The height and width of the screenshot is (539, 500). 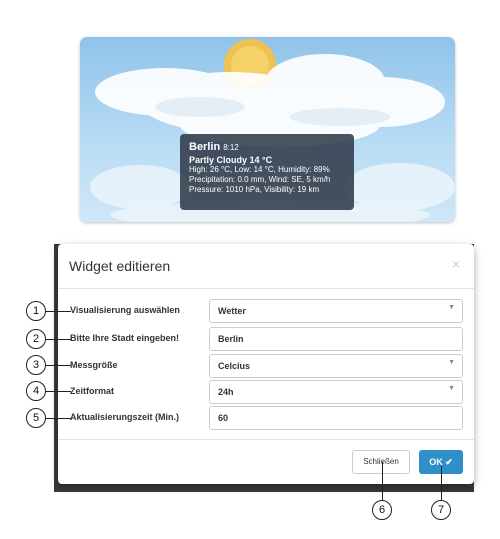 I want to click on callout-2: 2, so click(x=36, y=339).